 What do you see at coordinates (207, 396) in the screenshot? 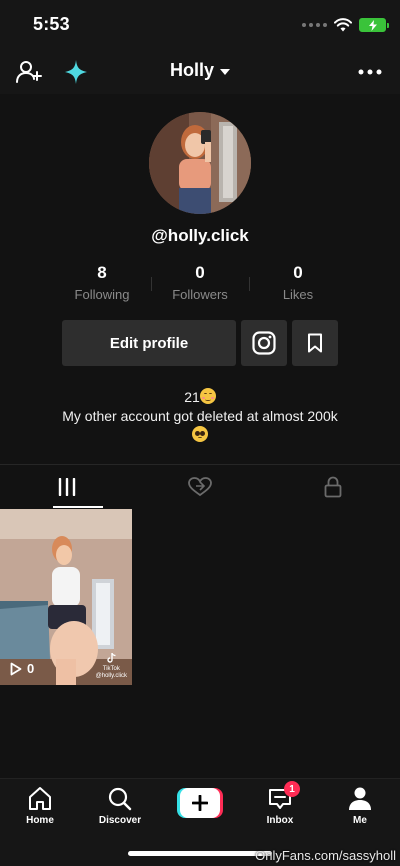
I see `smiling-emoji-icon` at bounding box center [207, 396].